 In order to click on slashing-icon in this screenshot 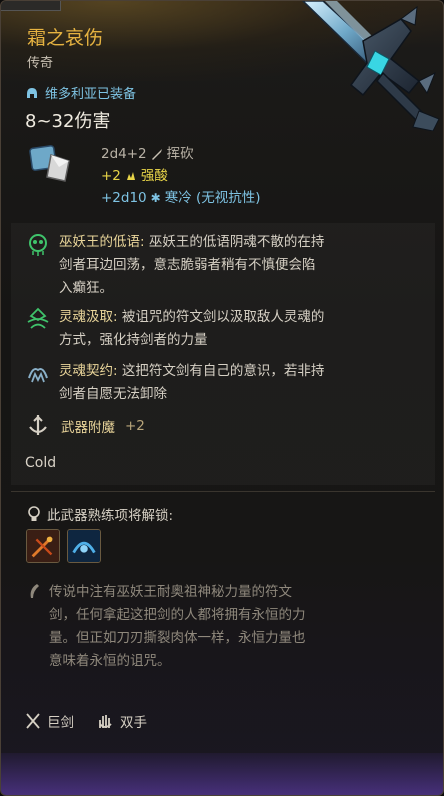, I will do `click(156, 154)`.